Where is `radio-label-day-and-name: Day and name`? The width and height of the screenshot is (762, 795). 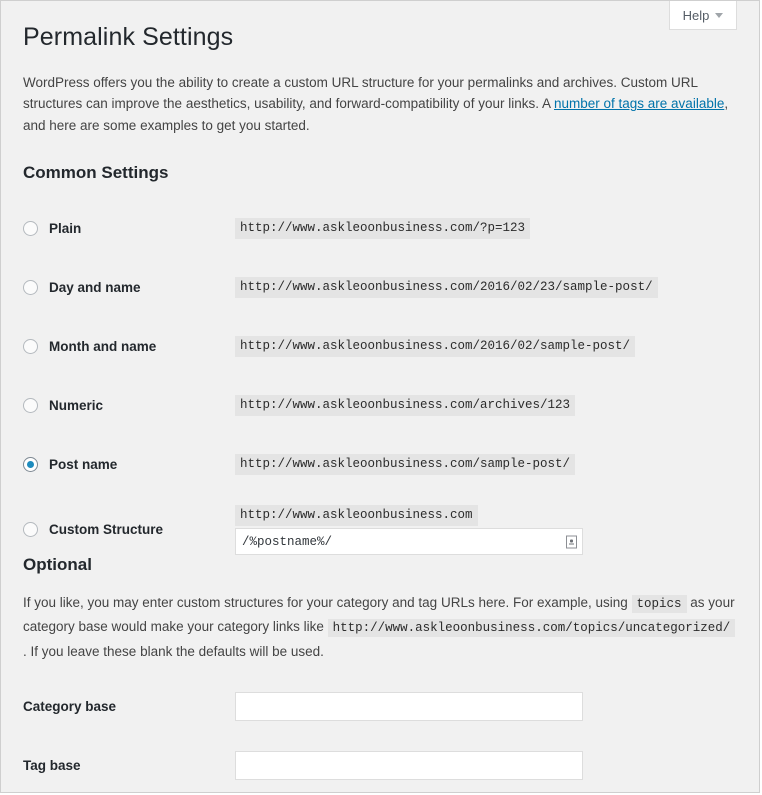 radio-label-day-and-name: Day and name is located at coordinates (95, 287).